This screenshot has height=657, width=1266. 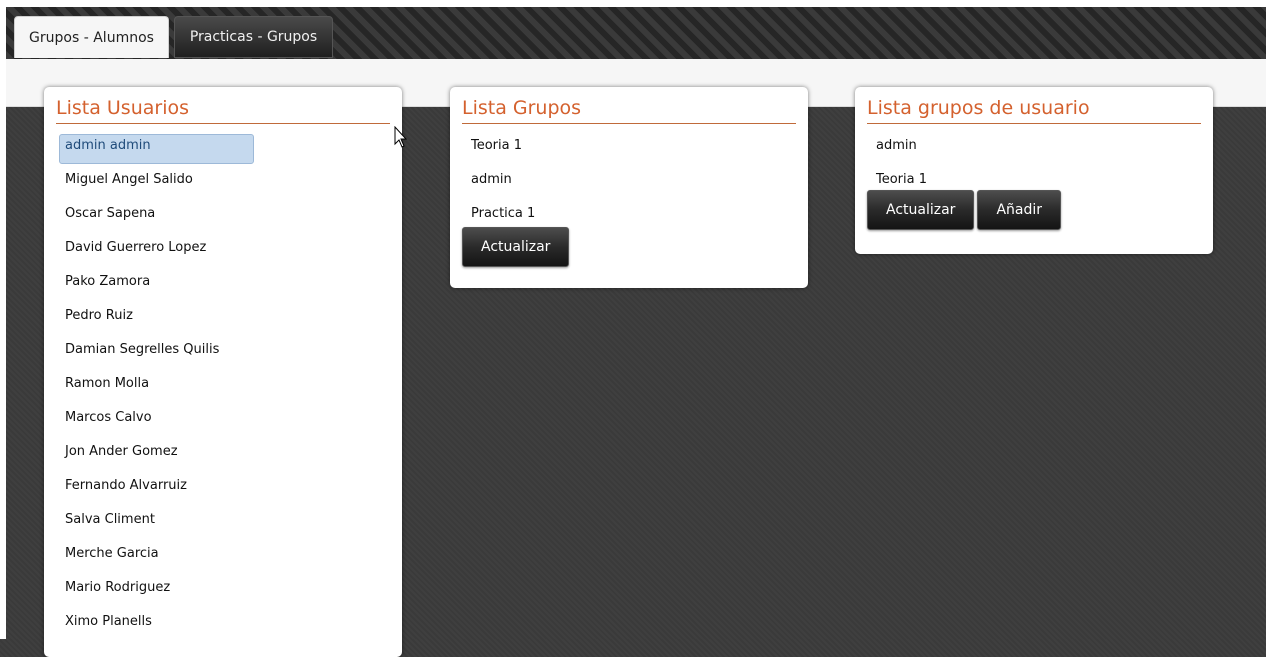 What do you see at coordinates (223, 321) in the screenshot?
I see `list-item: Pedro Ruiz` at bounding box center [223, 321].